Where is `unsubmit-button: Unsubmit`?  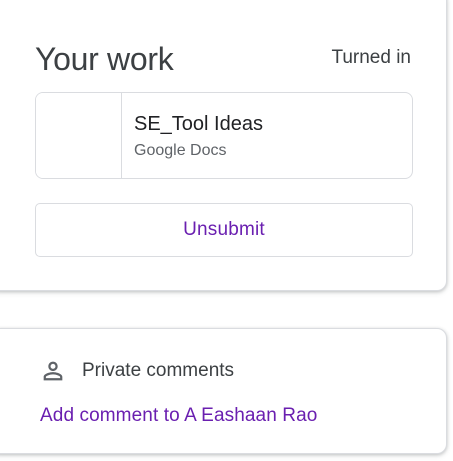 unsubmit-button: Unsubmit is located at coordinates (224, 230).